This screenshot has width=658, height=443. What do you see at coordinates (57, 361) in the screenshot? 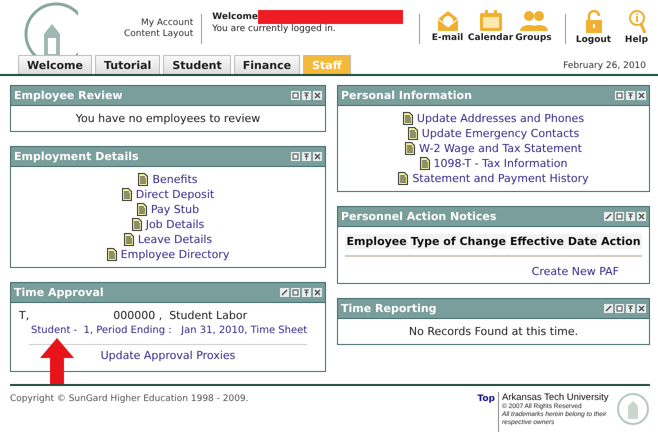
I see `annotation-arrow` at bounding box center [57, 361].